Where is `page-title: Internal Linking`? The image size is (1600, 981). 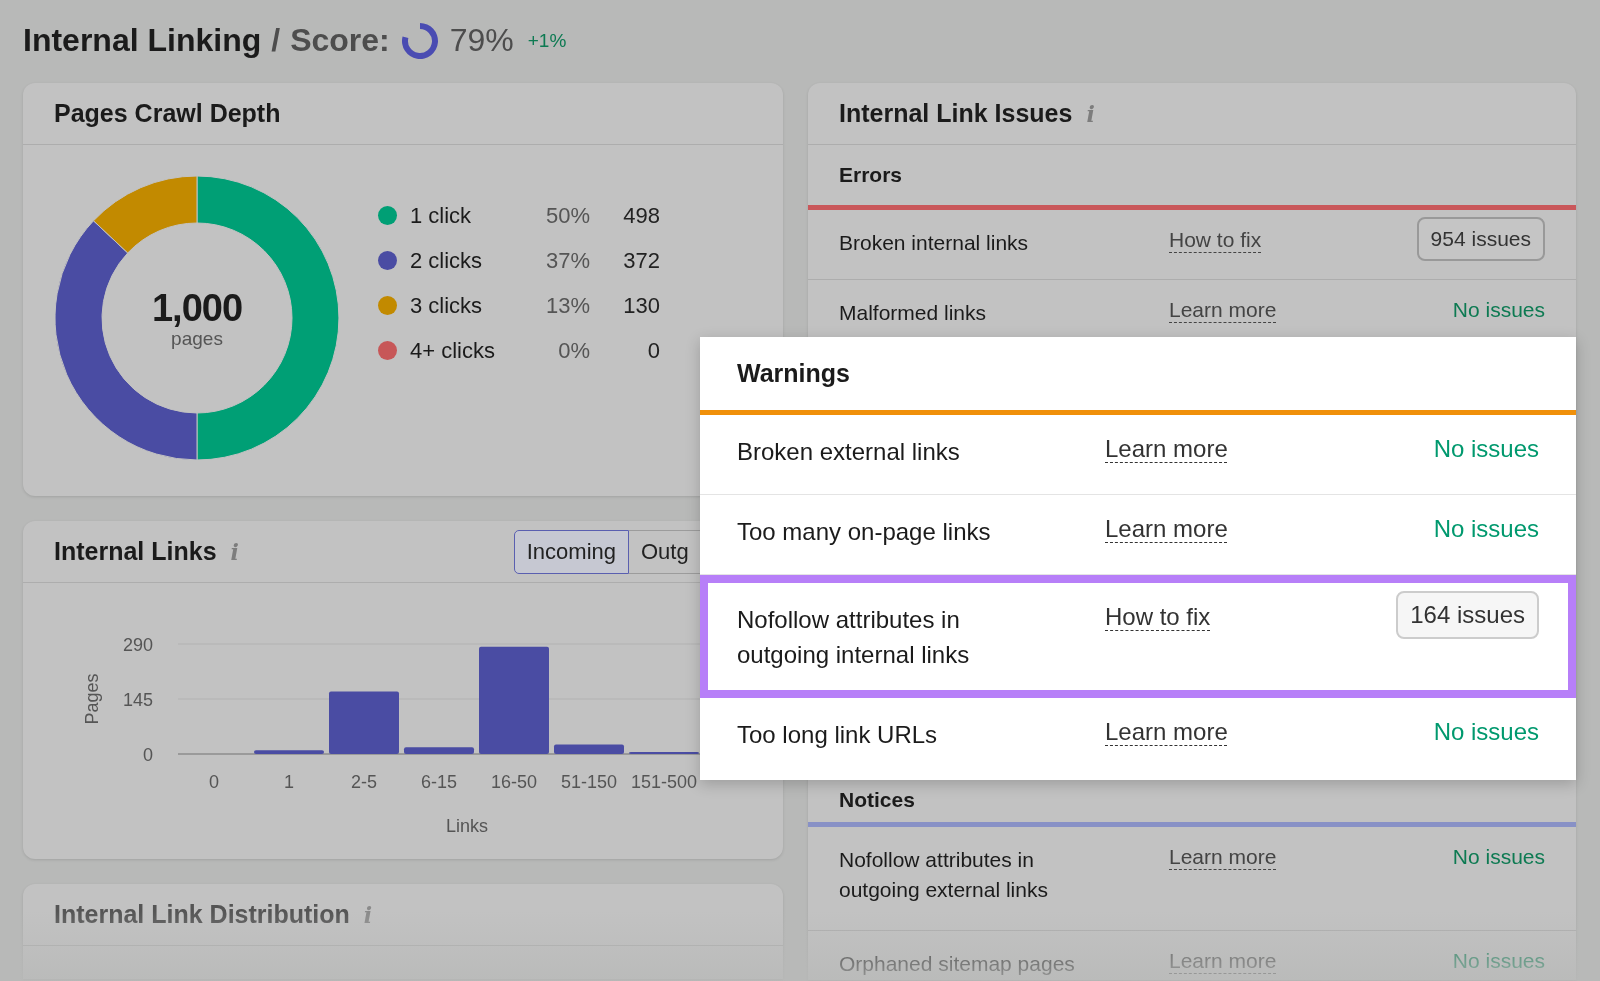 page-title: Internal Linking is located at coordinates (142, 40).